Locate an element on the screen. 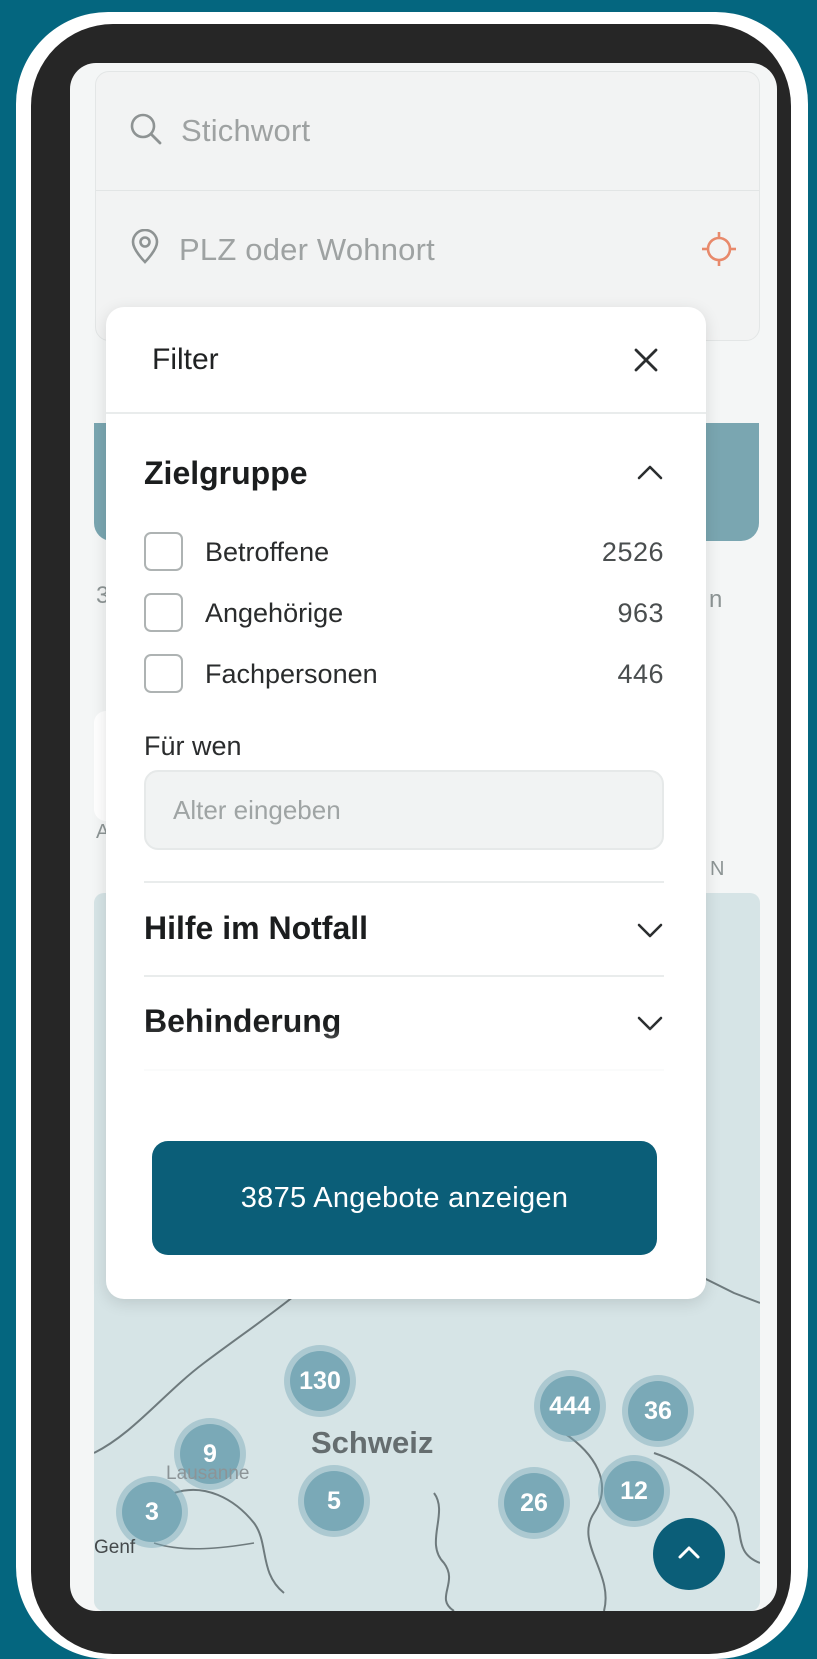 The width and height of the screenshot is (817, 1659). close-icon is located at coordinates (646, 362).